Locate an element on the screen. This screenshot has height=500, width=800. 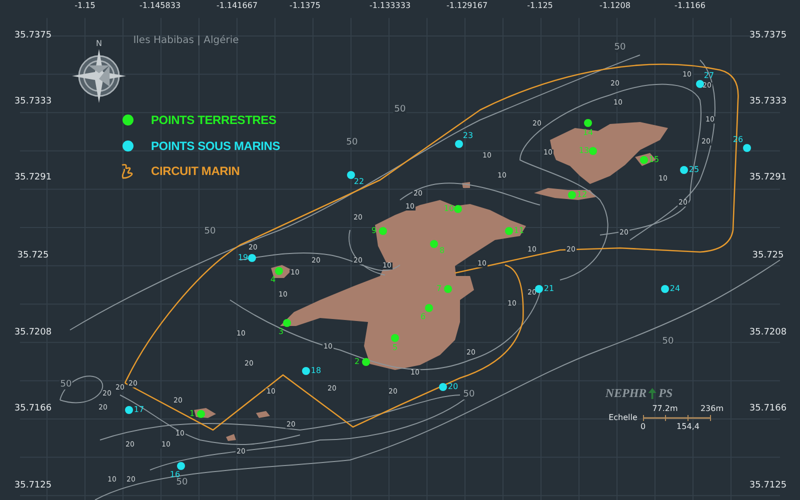
point-number: 20 is located at coordinates (453, 387).